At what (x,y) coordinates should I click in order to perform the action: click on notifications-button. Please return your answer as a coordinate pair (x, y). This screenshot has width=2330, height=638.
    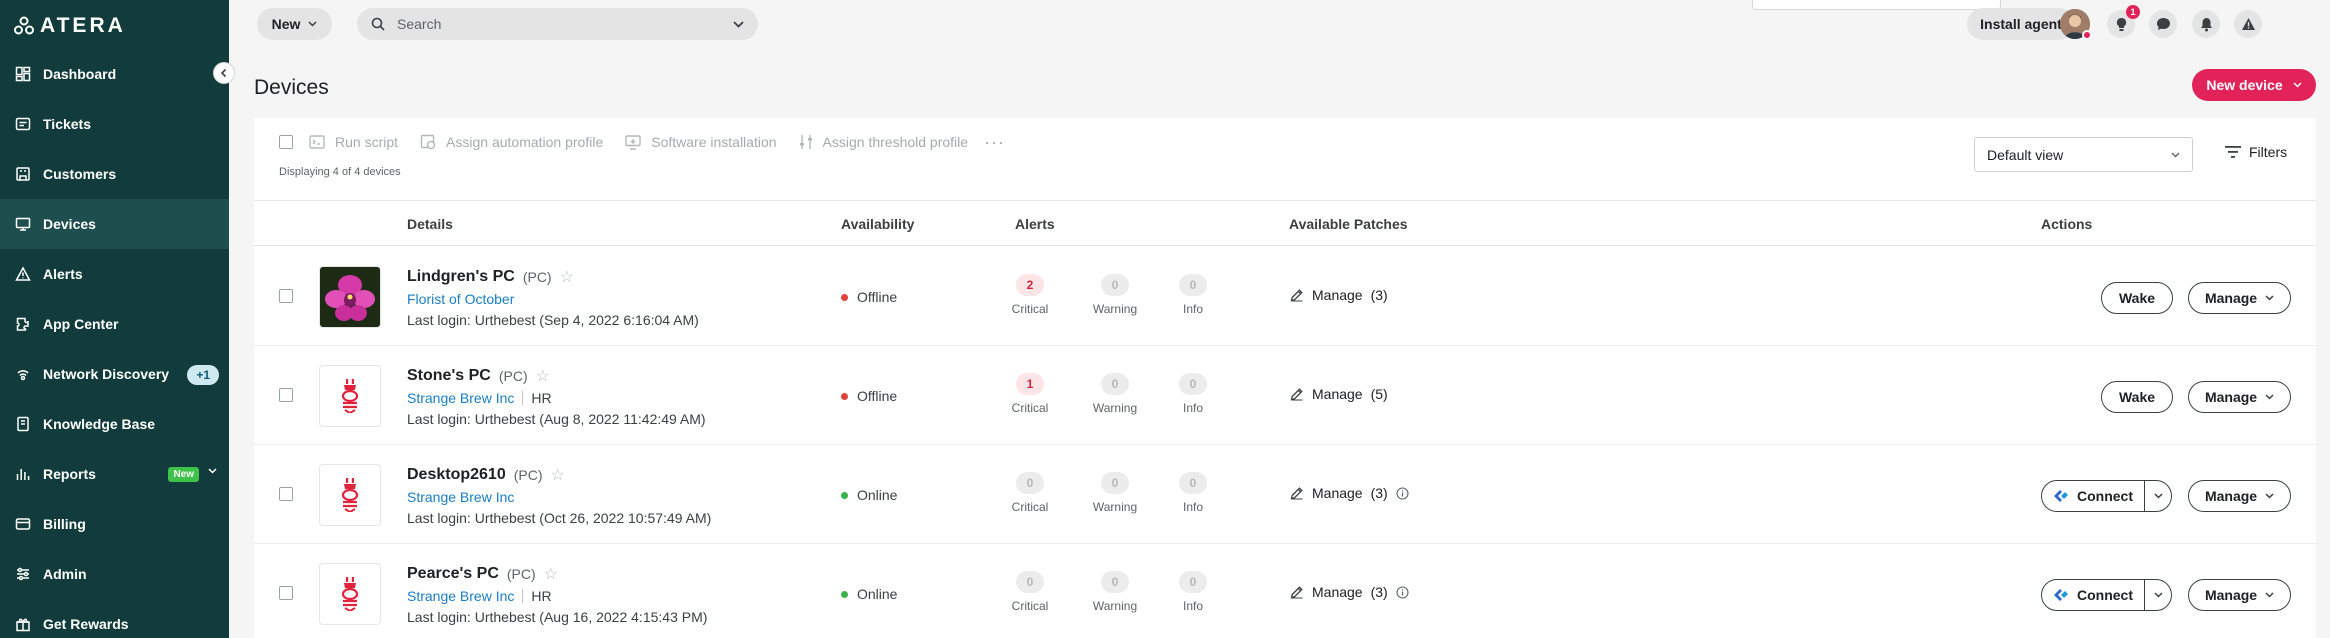
    Looking at the image, I should click on (2206, 24).